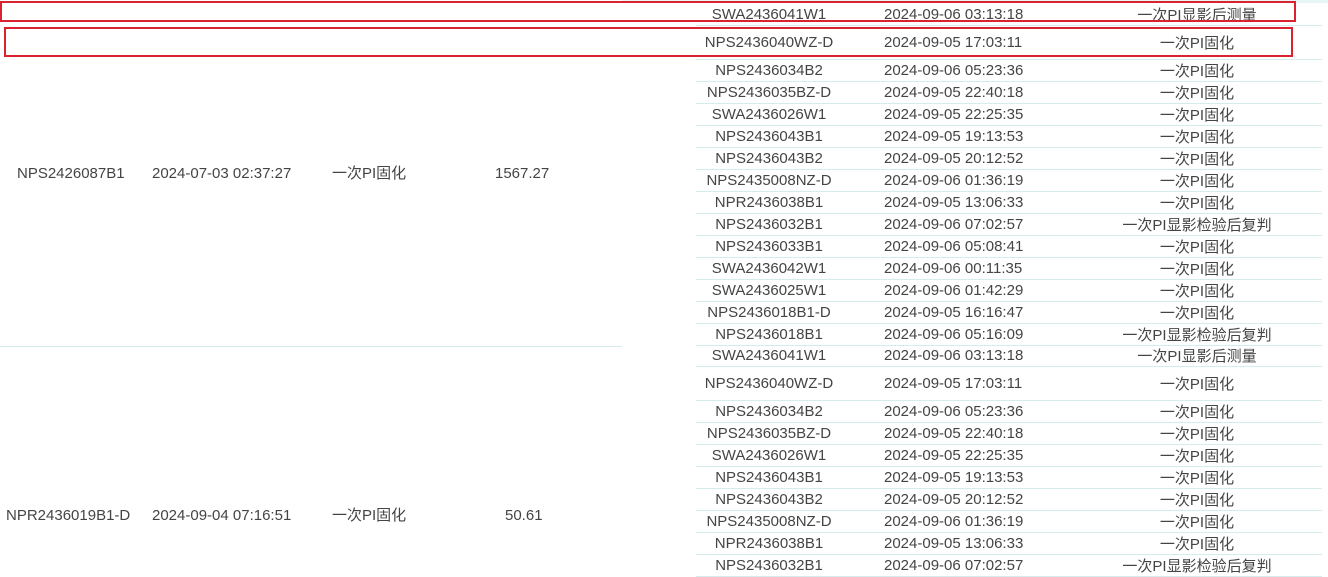 The image size is (1328, 577). I want to click on left-row-0-time: 2024-07-03 02:37:27, so click(222, 173).